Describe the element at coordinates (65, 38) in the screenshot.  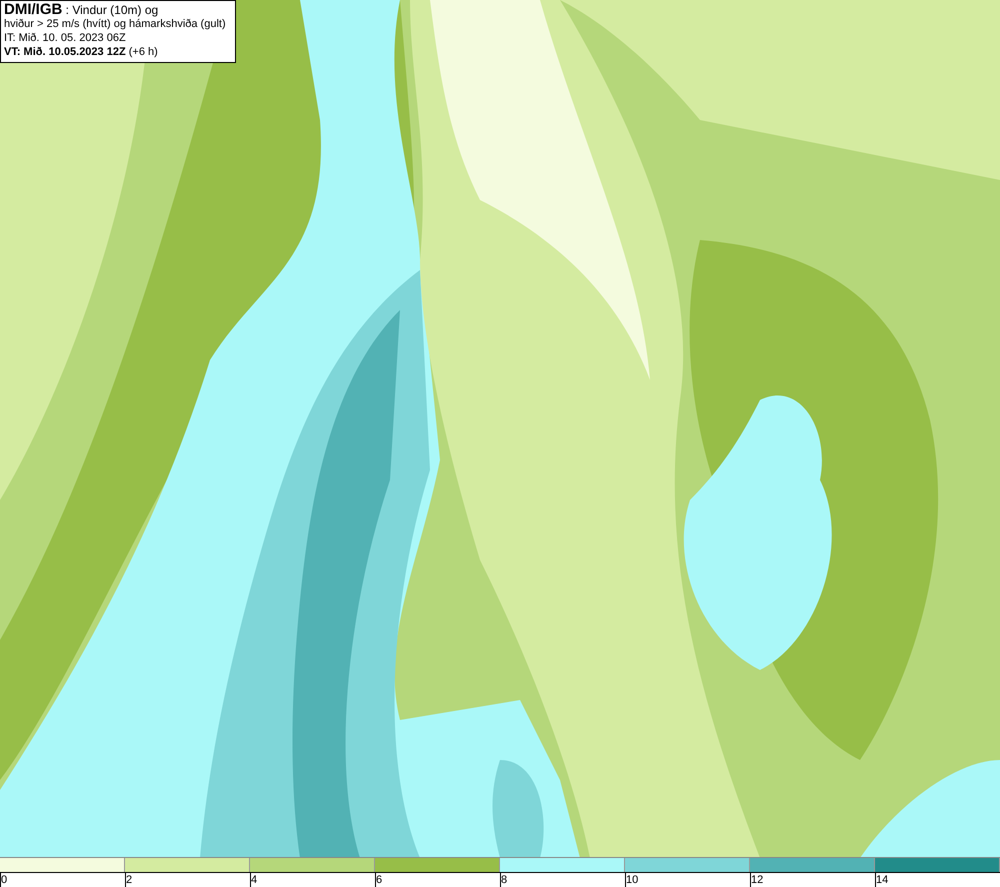
I see `title-line: IT: Mið. 10. 05. 2023 06Z` at that location.